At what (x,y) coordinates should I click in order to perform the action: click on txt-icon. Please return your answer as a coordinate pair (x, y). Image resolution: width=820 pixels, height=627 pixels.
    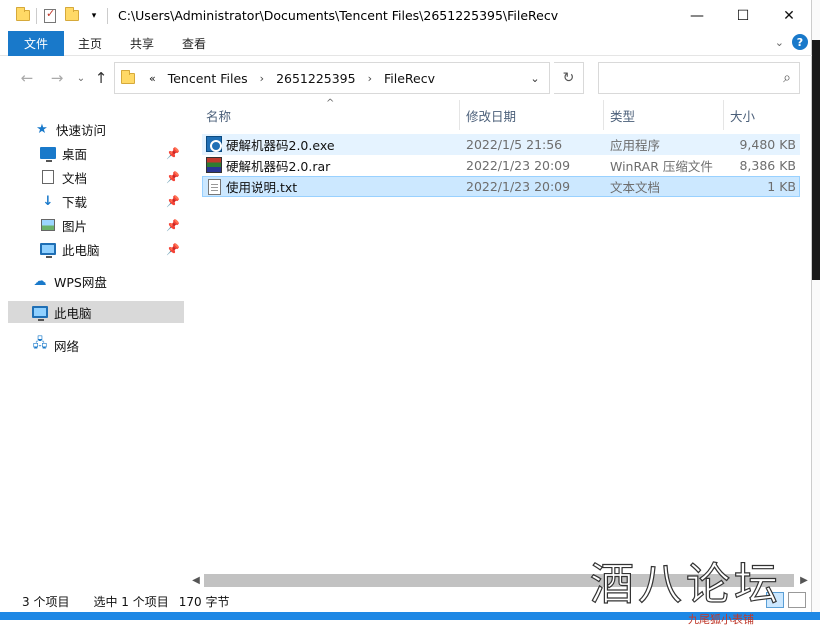
    Looking at the image, I should click on (214, 187).